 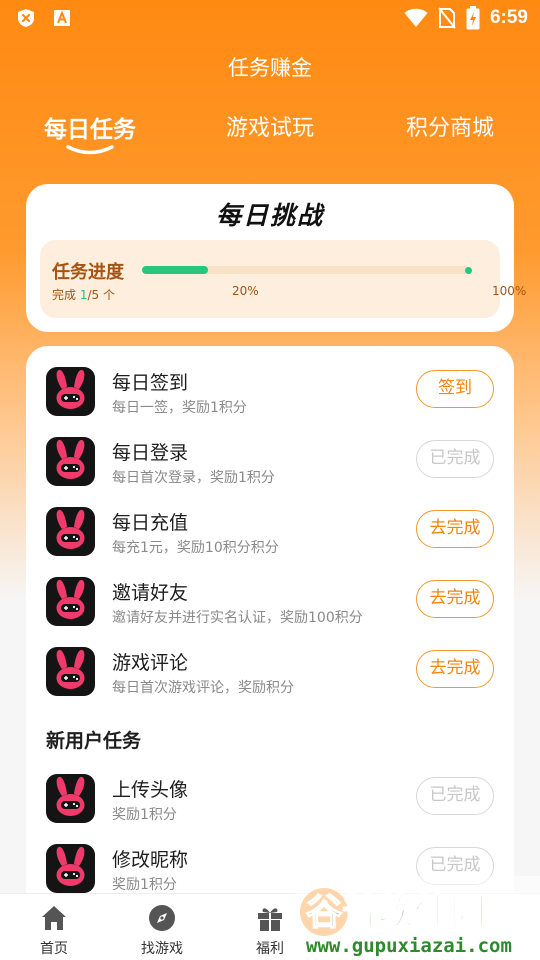 What do you see at coordinates (88, 272) in the screenshot?
I see `progress-label: 任务进度` at bounding box center [88, 272].